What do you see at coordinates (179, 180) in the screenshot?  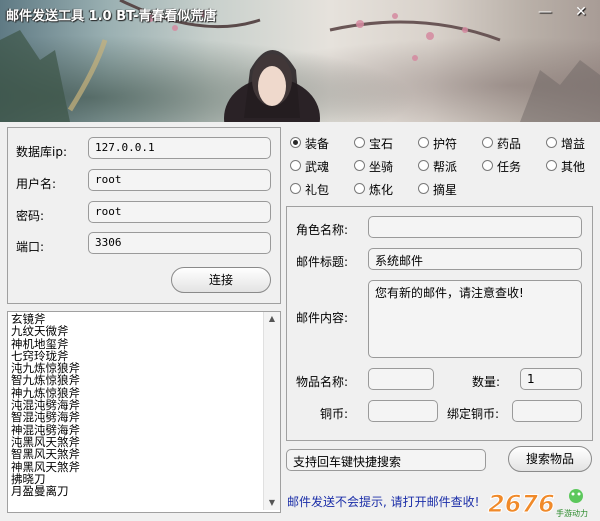 I see `db-user-field: root` at bounding box center [179, 180].